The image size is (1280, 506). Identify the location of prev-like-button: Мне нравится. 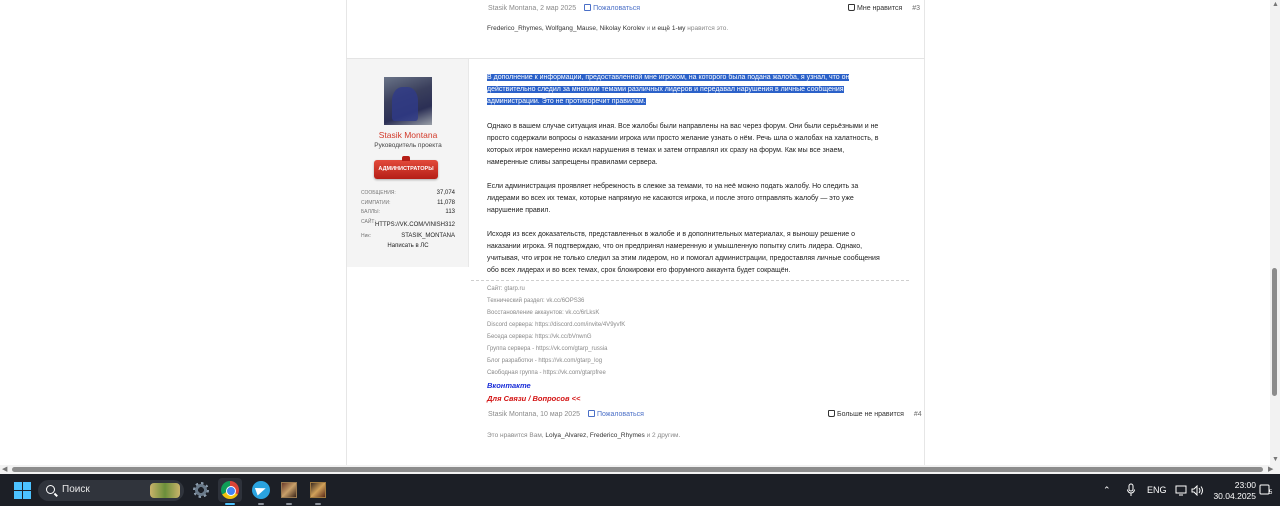
(875, 8).